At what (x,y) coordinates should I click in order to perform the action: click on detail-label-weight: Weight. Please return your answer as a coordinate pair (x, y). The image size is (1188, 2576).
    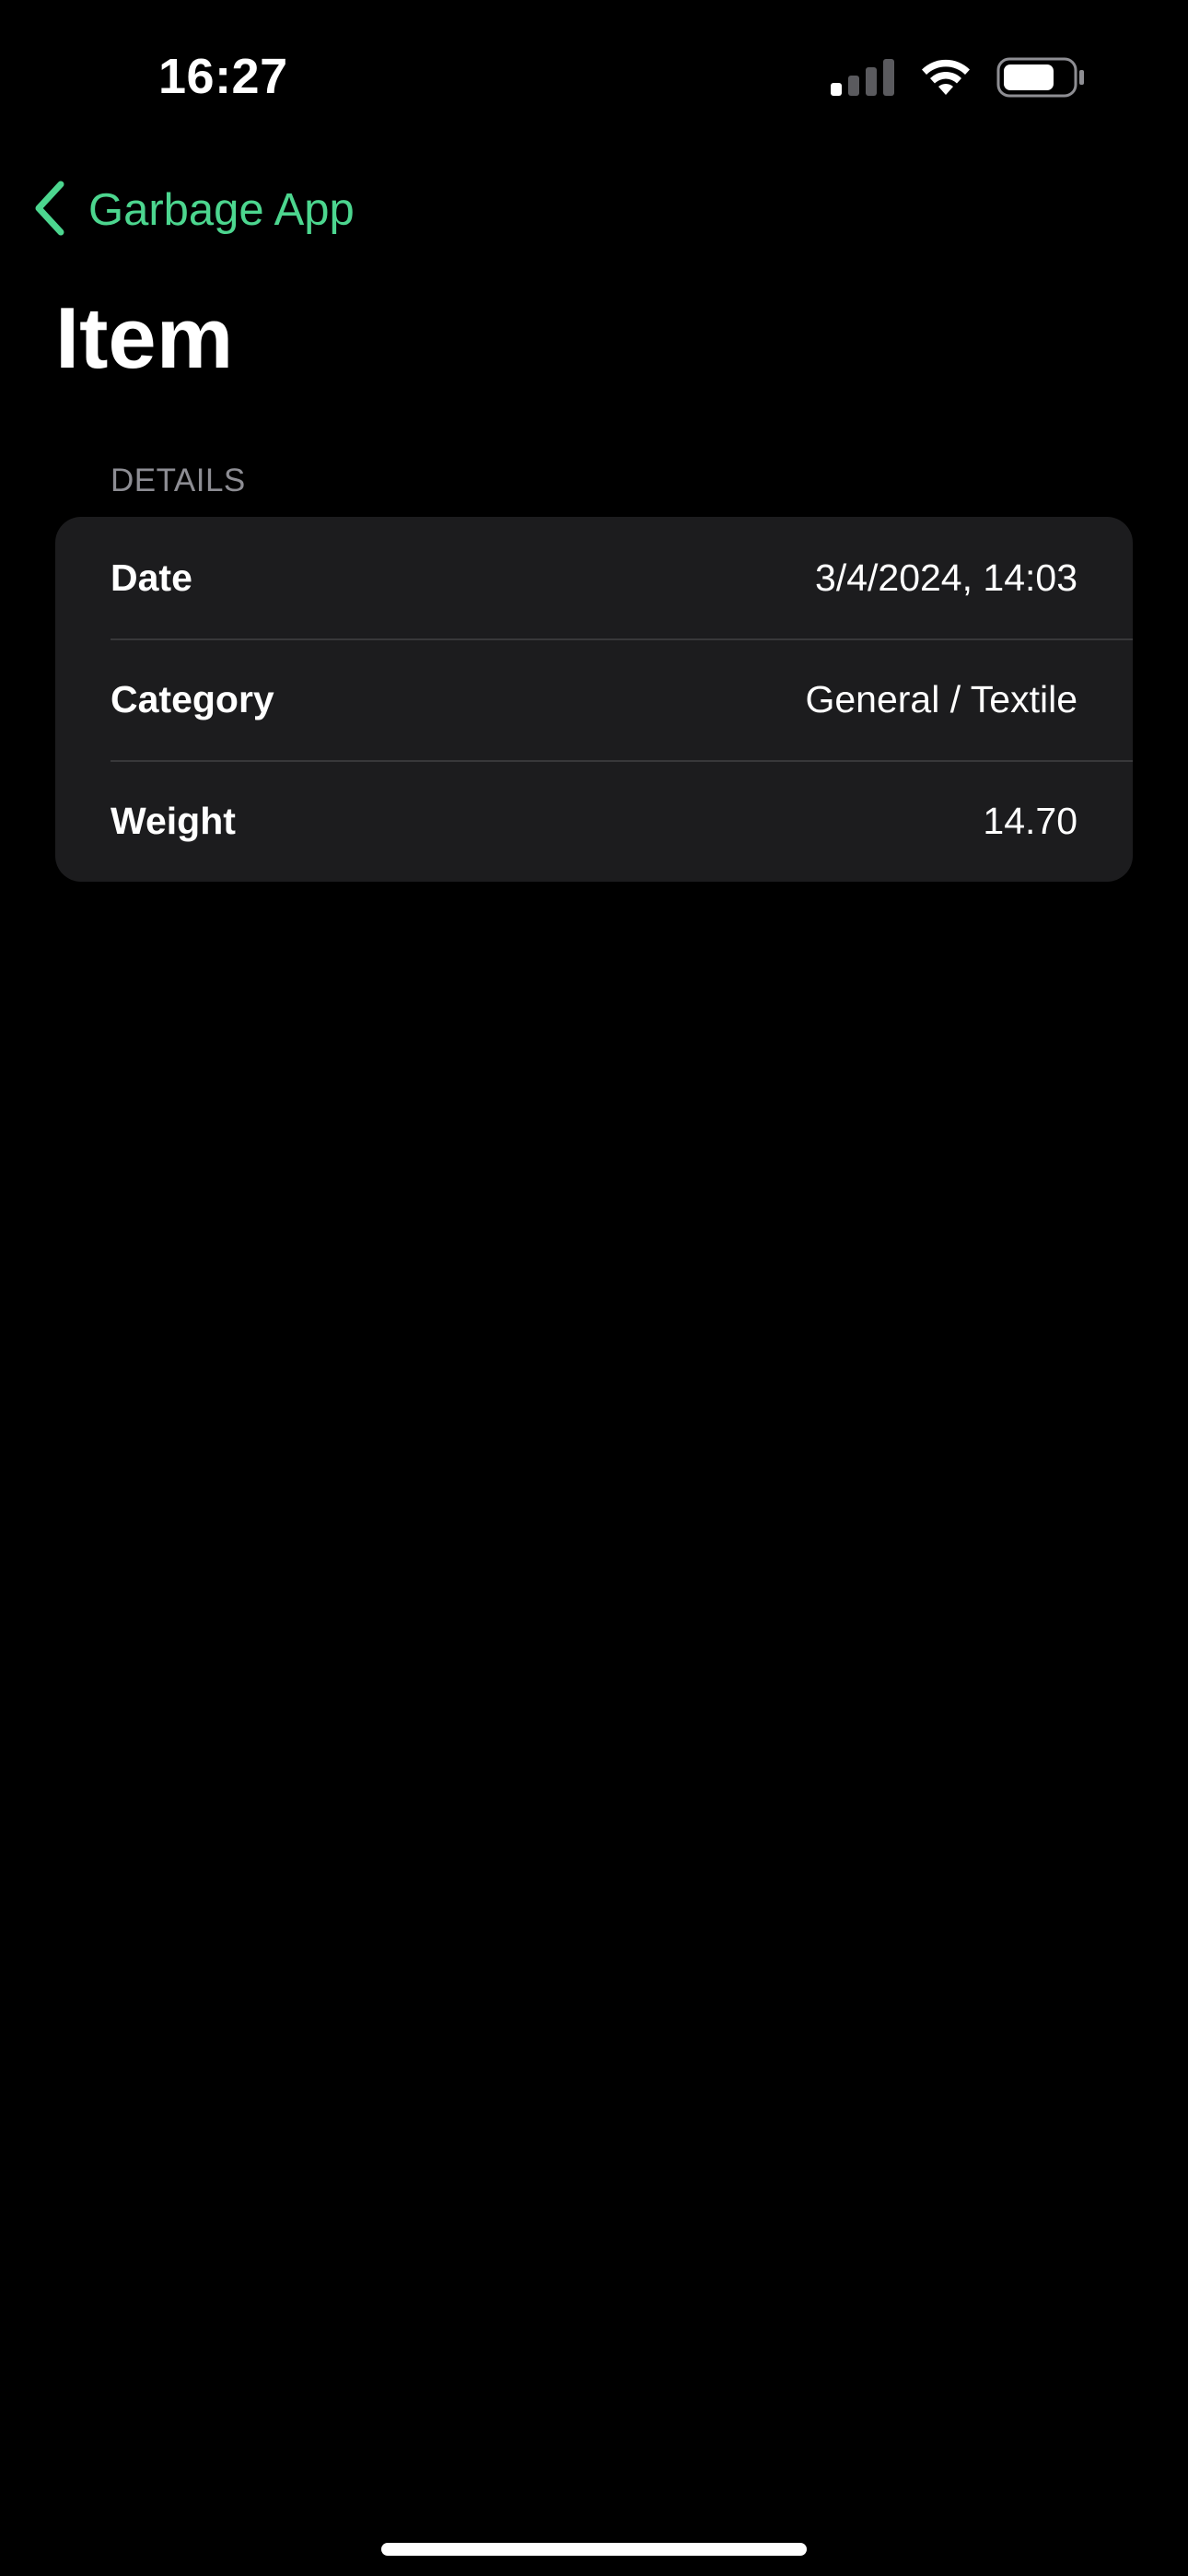
    Looking at the image, I should click on (173, 820).